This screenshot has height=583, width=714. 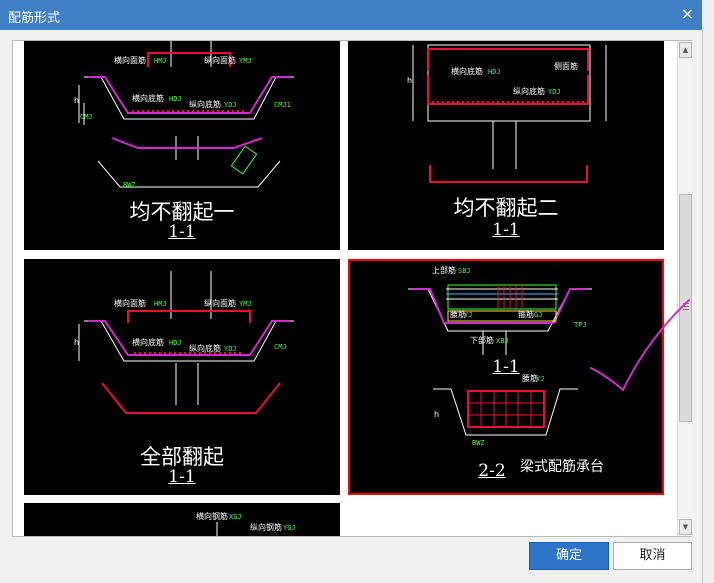 I want to click on option-partial-next: 横向钢筋 XGJ 纵向钢筋 YGJ, so click(x=182, y=519).